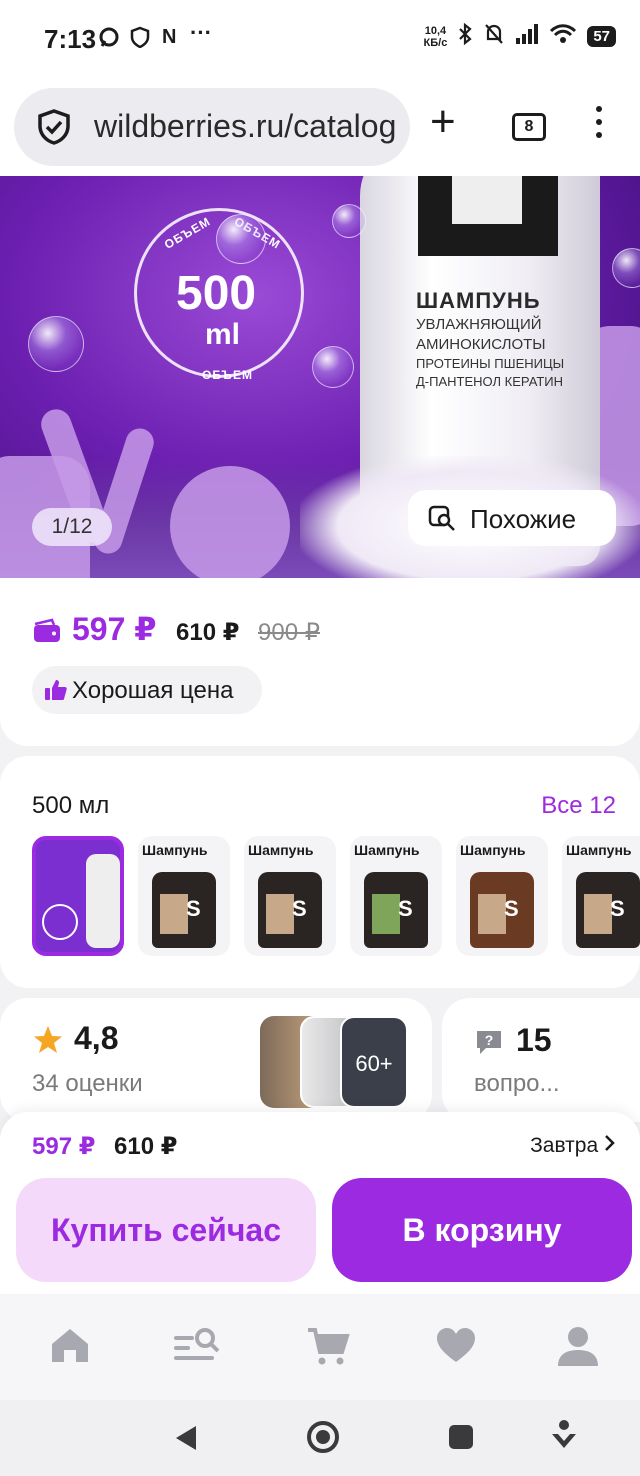 This screenshot has height=1476, width=640. Describe the element at coordinates (481, 344) in the screenshot. I see `hero-product-line: АМИНОКИСЛОТЫ` at that location.